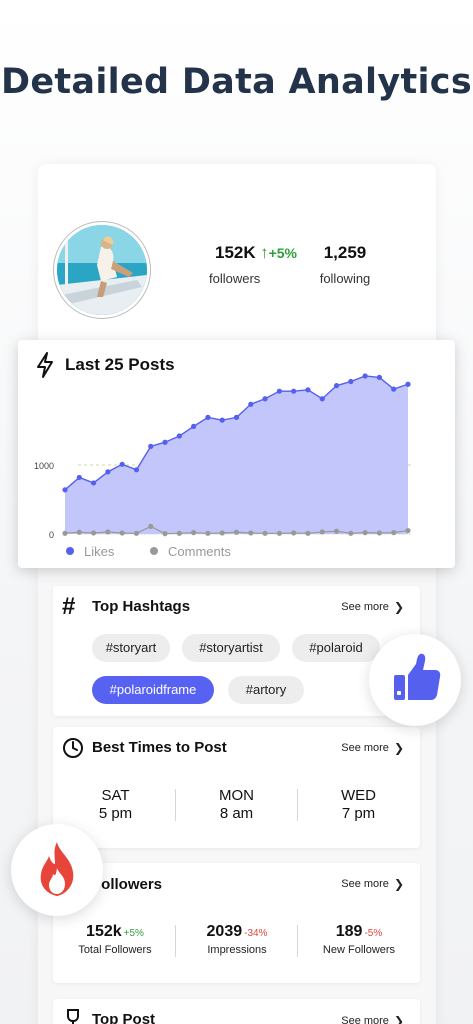 This screenshot has width=473, height=1024. What do you see at coordinates (237, 939) in the screenshot?
I see `impressions-stat: 2039 -34% Impressions` at bounding box center [237, 939].